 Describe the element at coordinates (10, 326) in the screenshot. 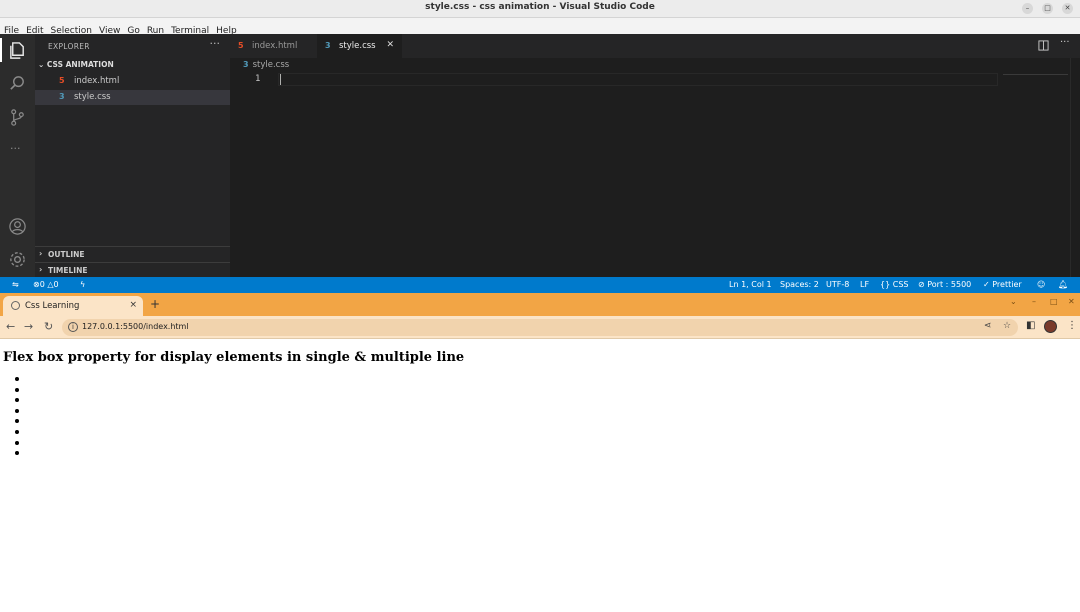

I see `back-icon: ←` at that location.